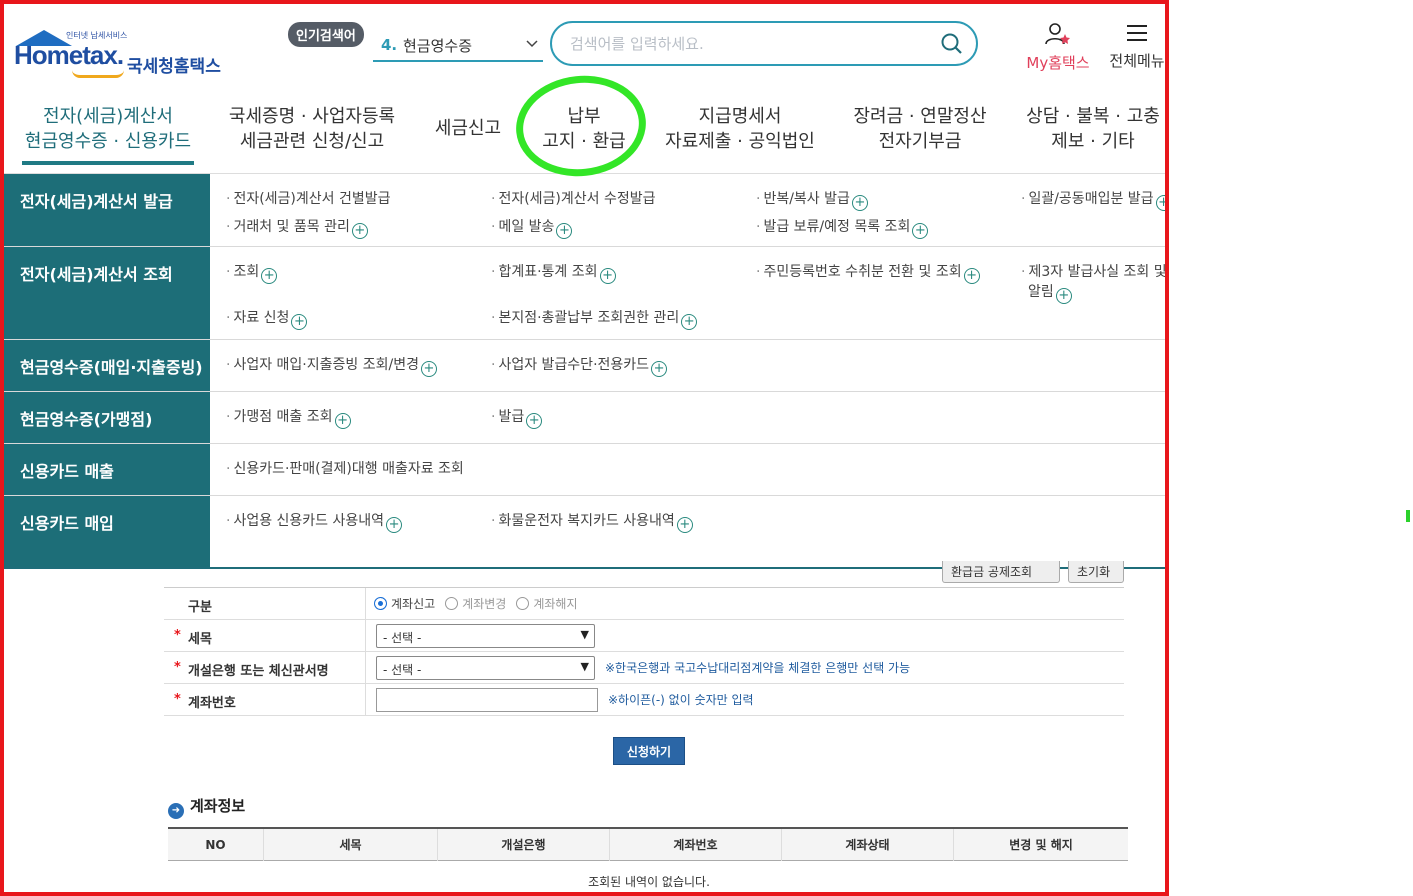 The width and height of the screenshot is (1413, 896). I want to click on nav-tab-consult: 상담 · 불복 · 고충 제보 · 기타, so click(1092, 129).